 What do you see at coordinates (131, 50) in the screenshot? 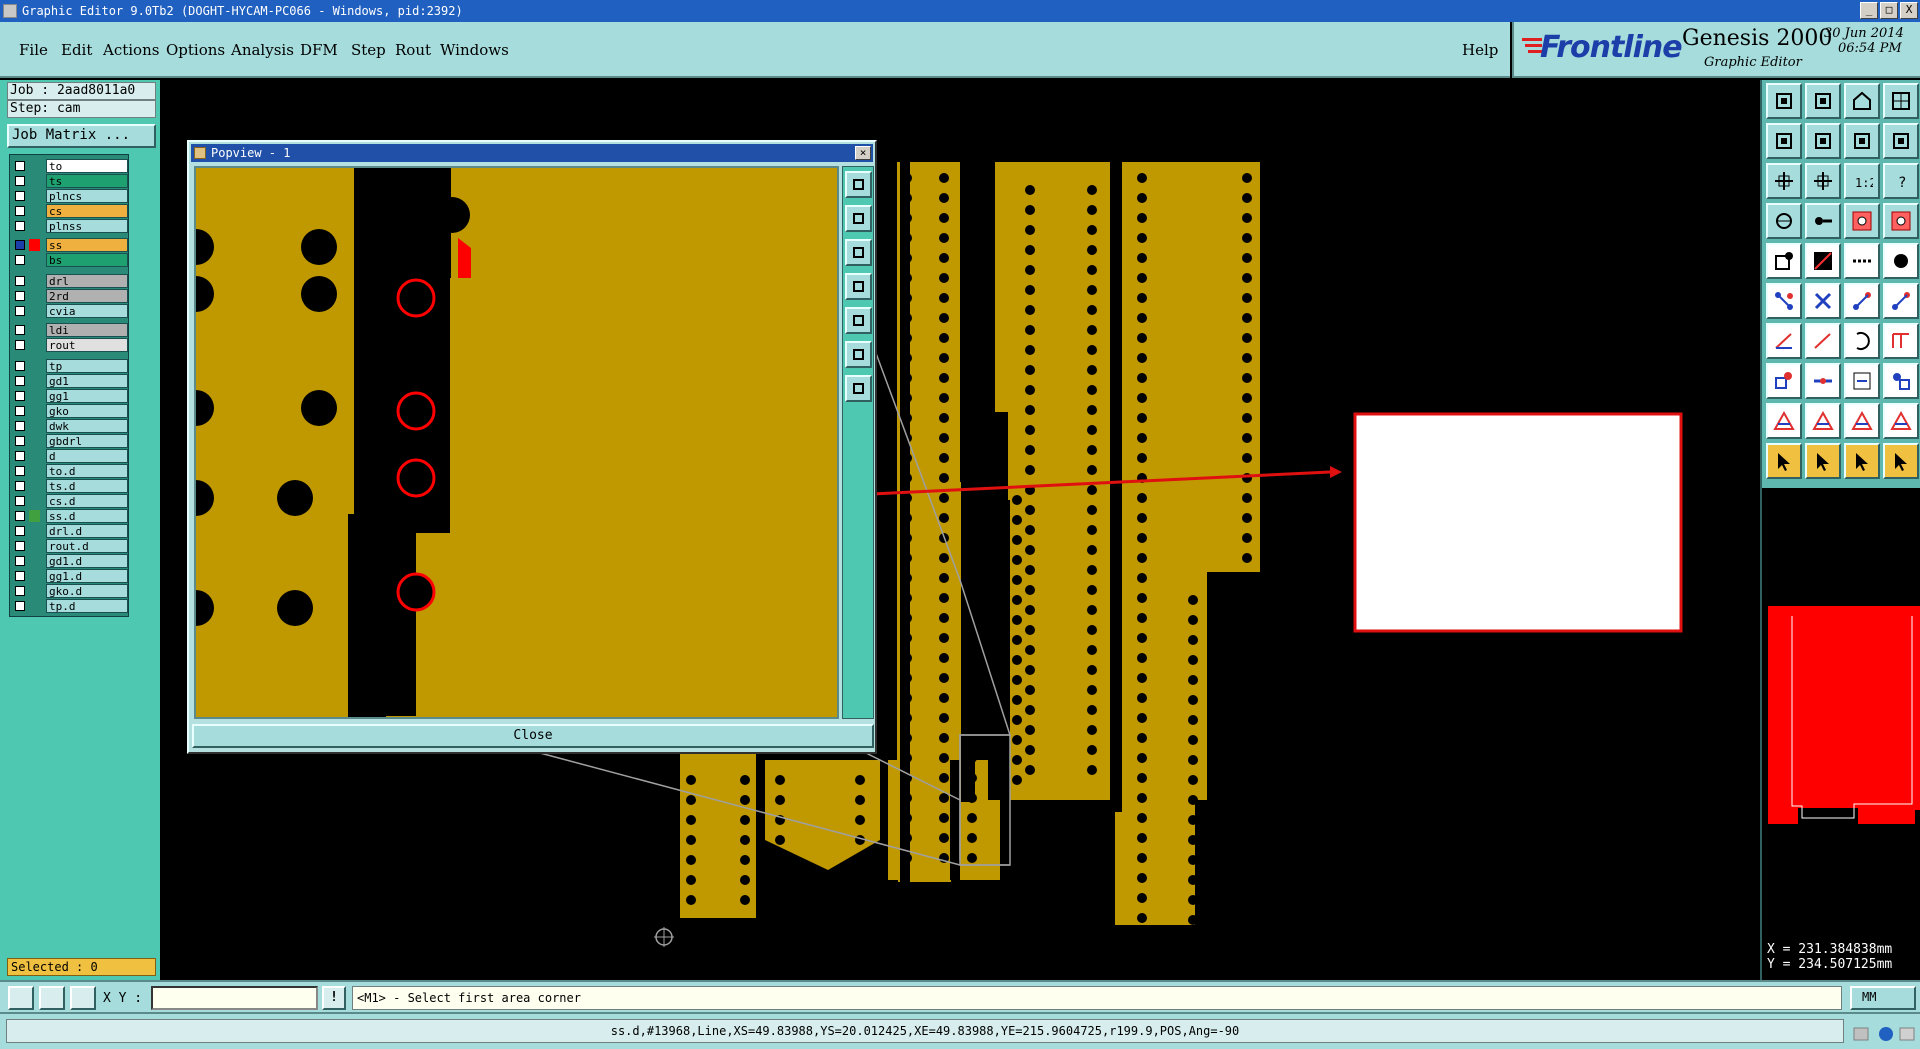
I see `menu-actions: Actions` at bounding box center [131, 50].